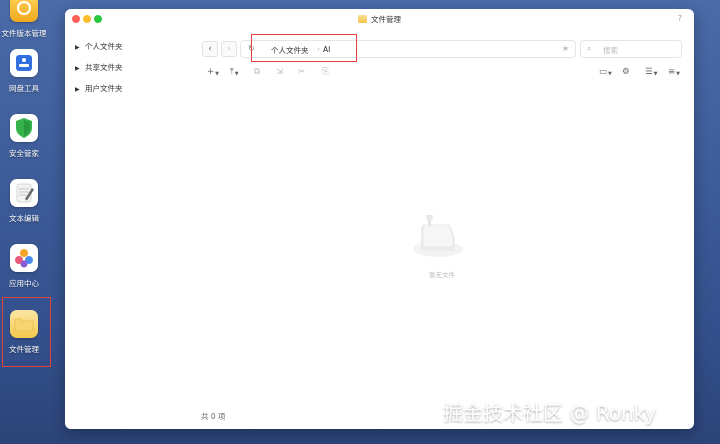 The height and width of the screenshot is (444, 720). Describe the element at coordinates (24, 153) in the screenshot. I see `dock-app-label: 安全管家` at that location.